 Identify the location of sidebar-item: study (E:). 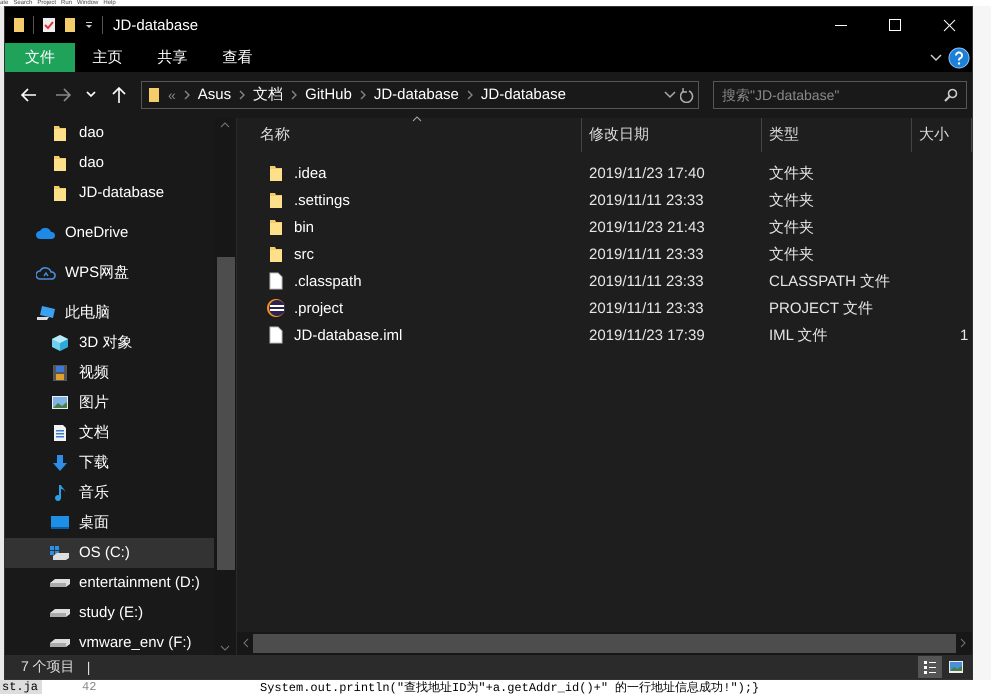
(109, 613).